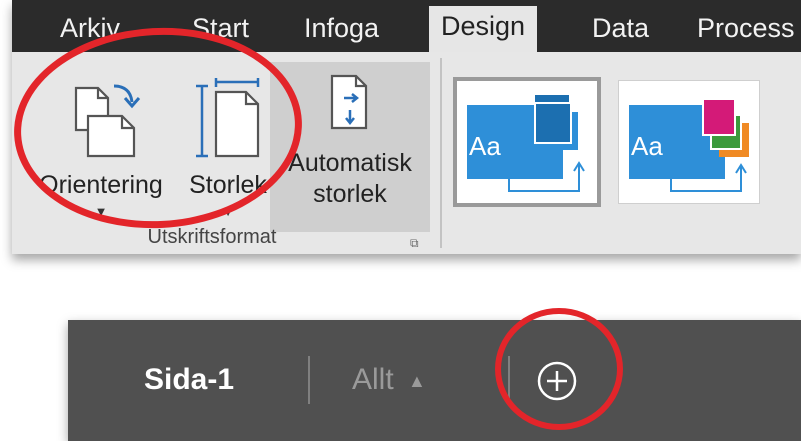  Describe the element at coordinates (417, 381) in the screenshot. I see `caret-up-icon: ▲` at that location.